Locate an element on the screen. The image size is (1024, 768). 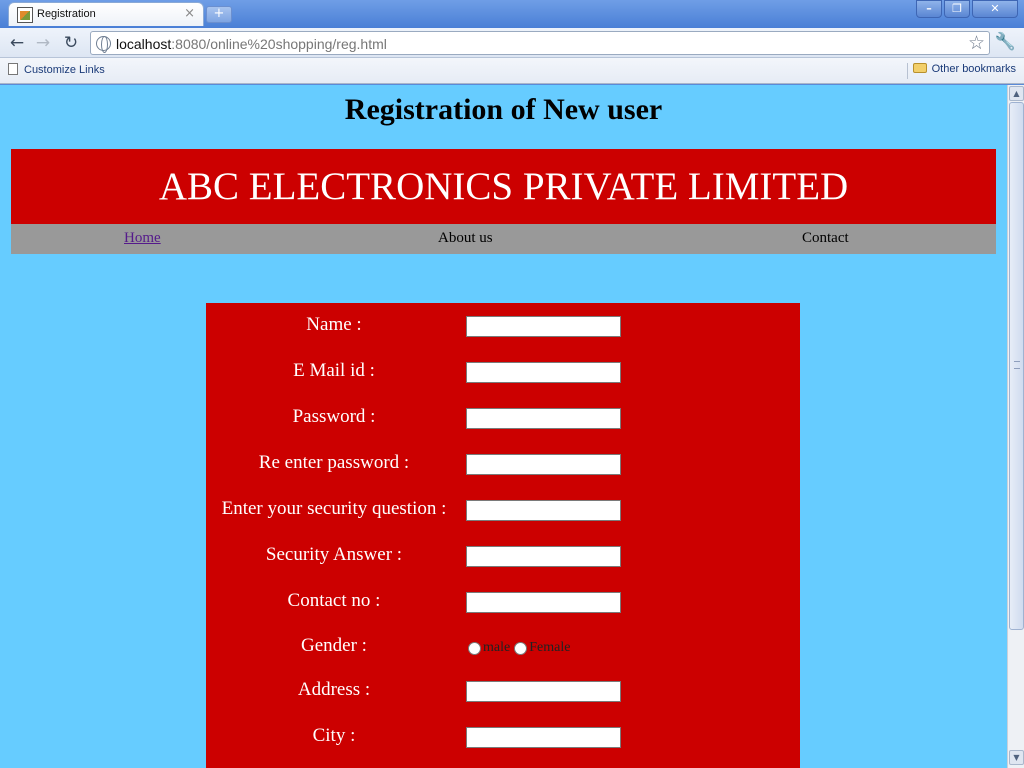
bookmark-other-bookmarks: Other bookmarks is located at coordinates (964, 69).